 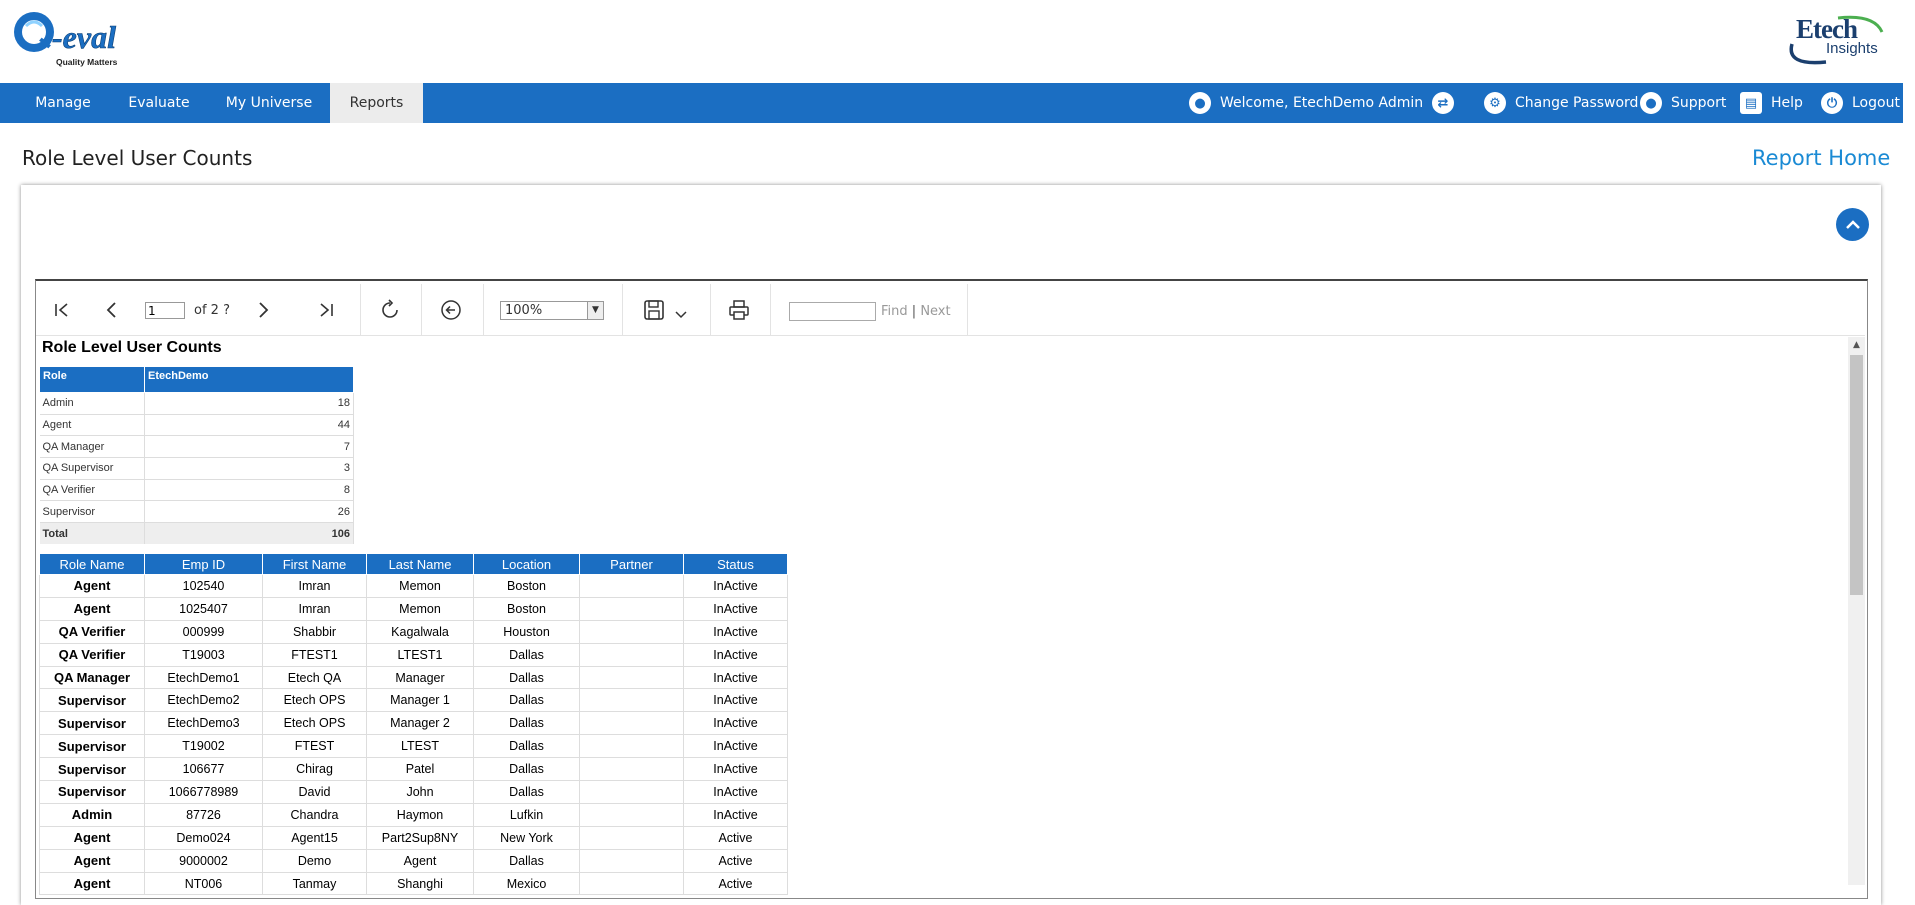 I want to click on switch-button: ⇄, so click(x=1443, y=103).